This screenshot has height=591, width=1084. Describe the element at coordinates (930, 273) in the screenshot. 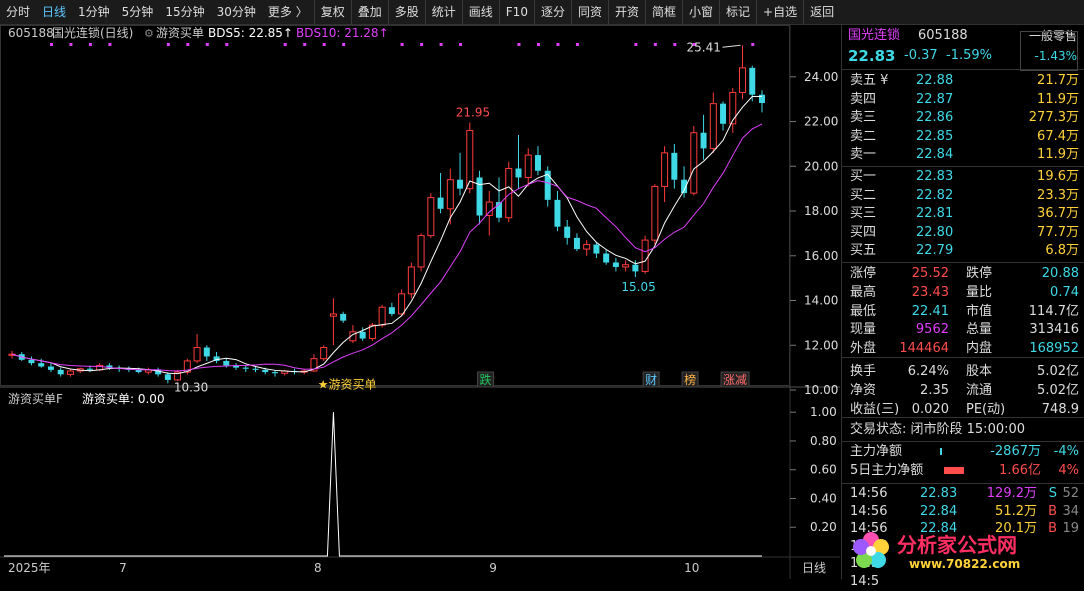

I see `stat-value: 25.52` at that location.